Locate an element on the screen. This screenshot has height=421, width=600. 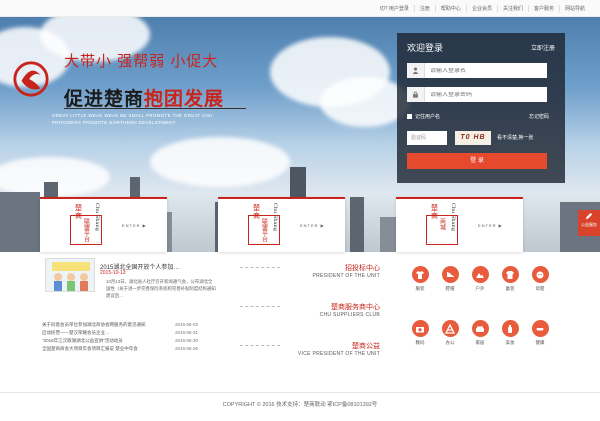
cloud-decoration is located at coordinates (220, 162).